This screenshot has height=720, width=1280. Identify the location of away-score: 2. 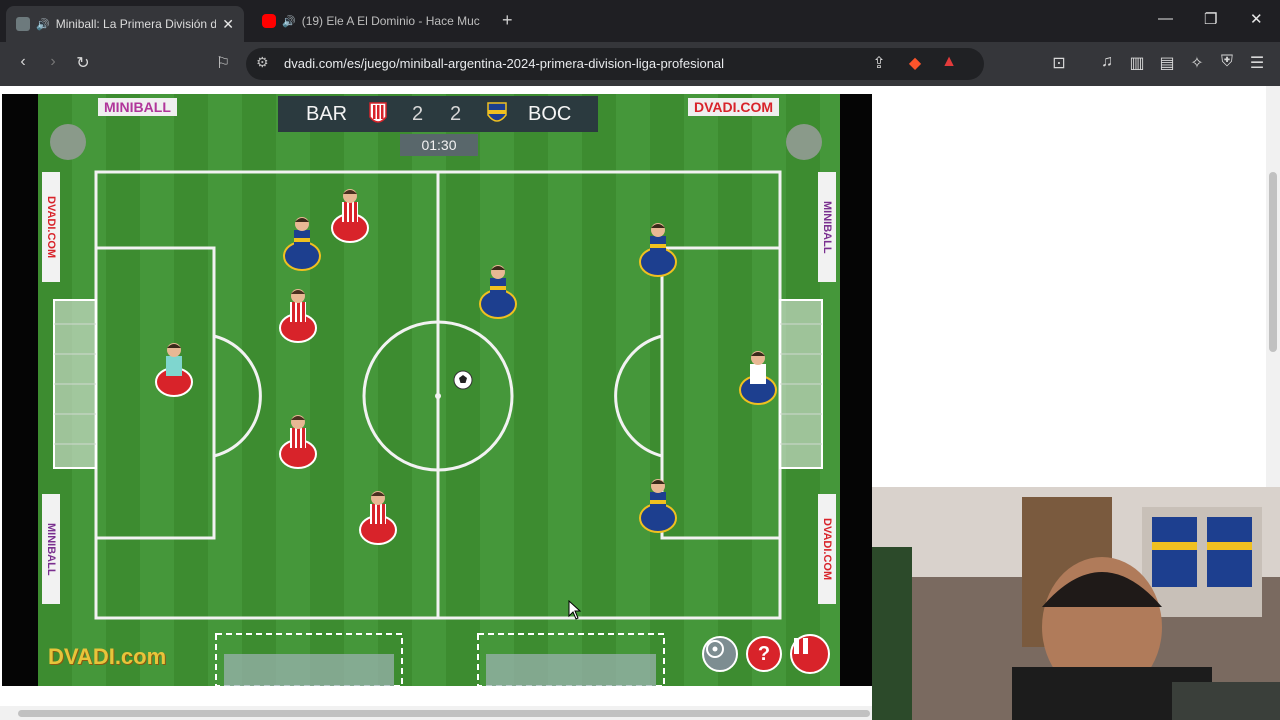
(456, 114).